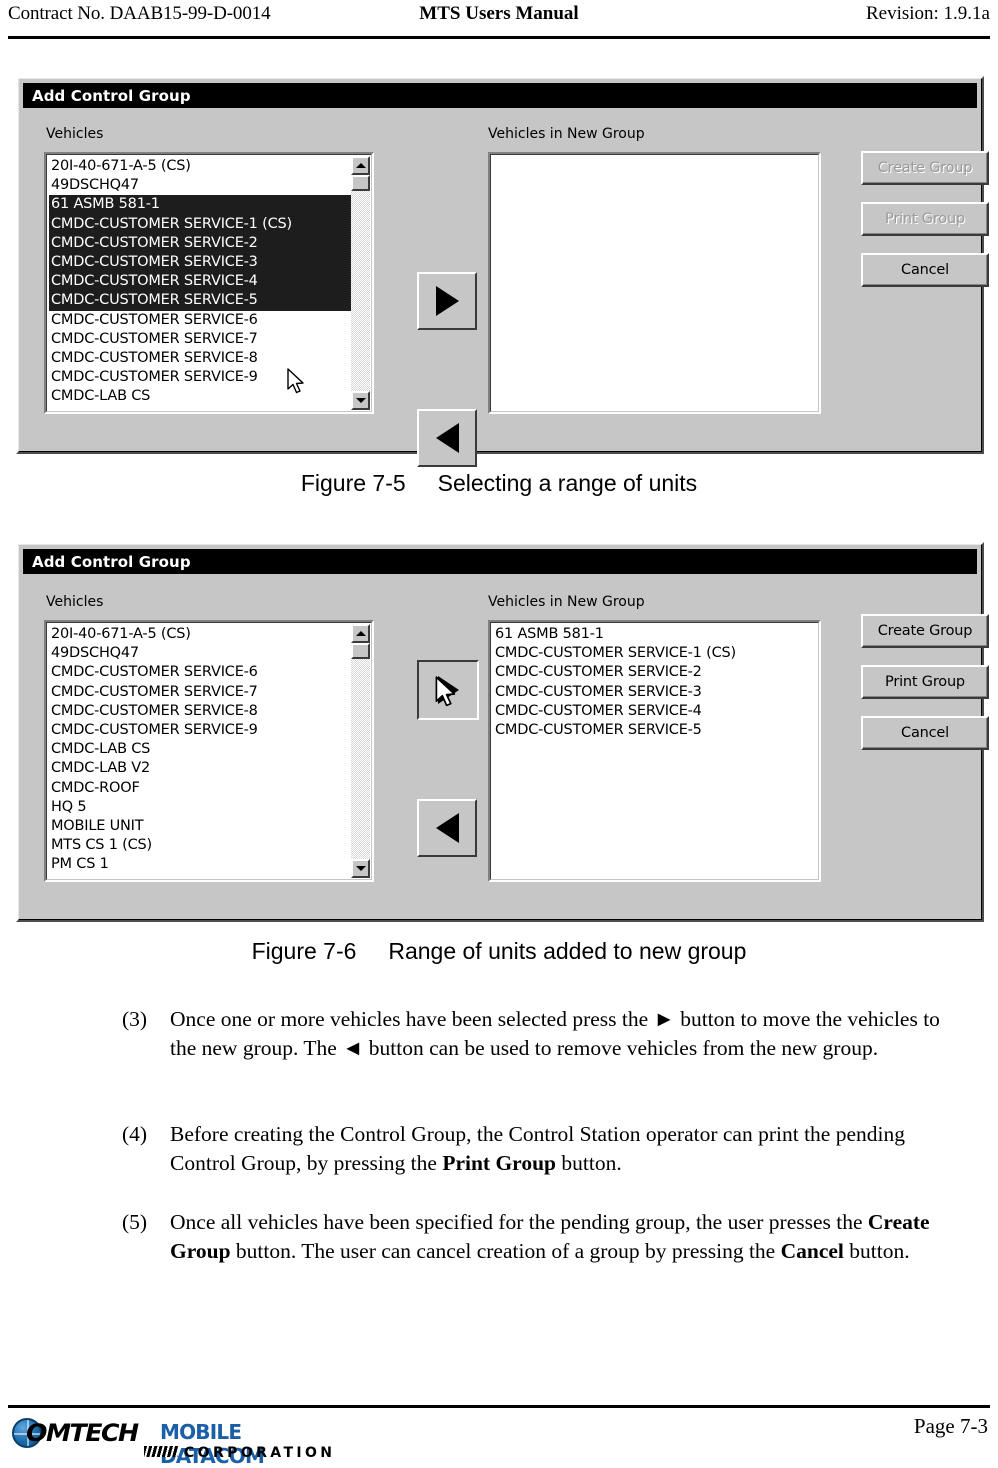  I want to click on print-group-button-2: Print Group, so click(925, 682).